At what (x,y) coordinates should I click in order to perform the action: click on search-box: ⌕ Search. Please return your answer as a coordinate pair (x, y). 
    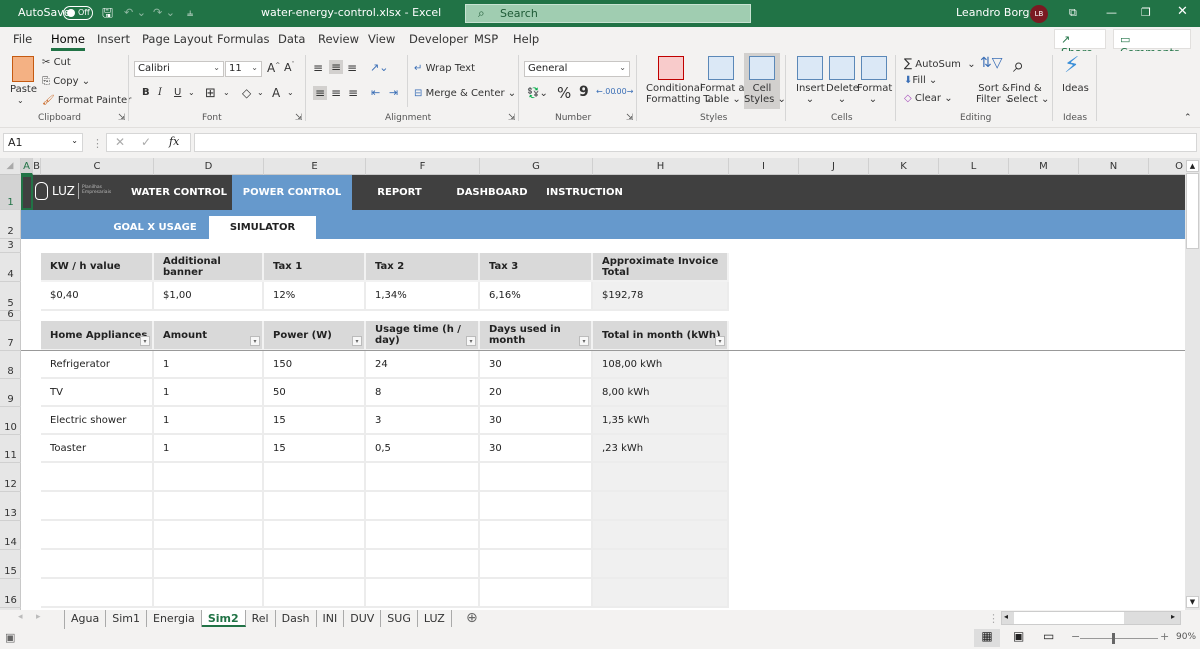
    Looking at the image, I should click on (608, 13).